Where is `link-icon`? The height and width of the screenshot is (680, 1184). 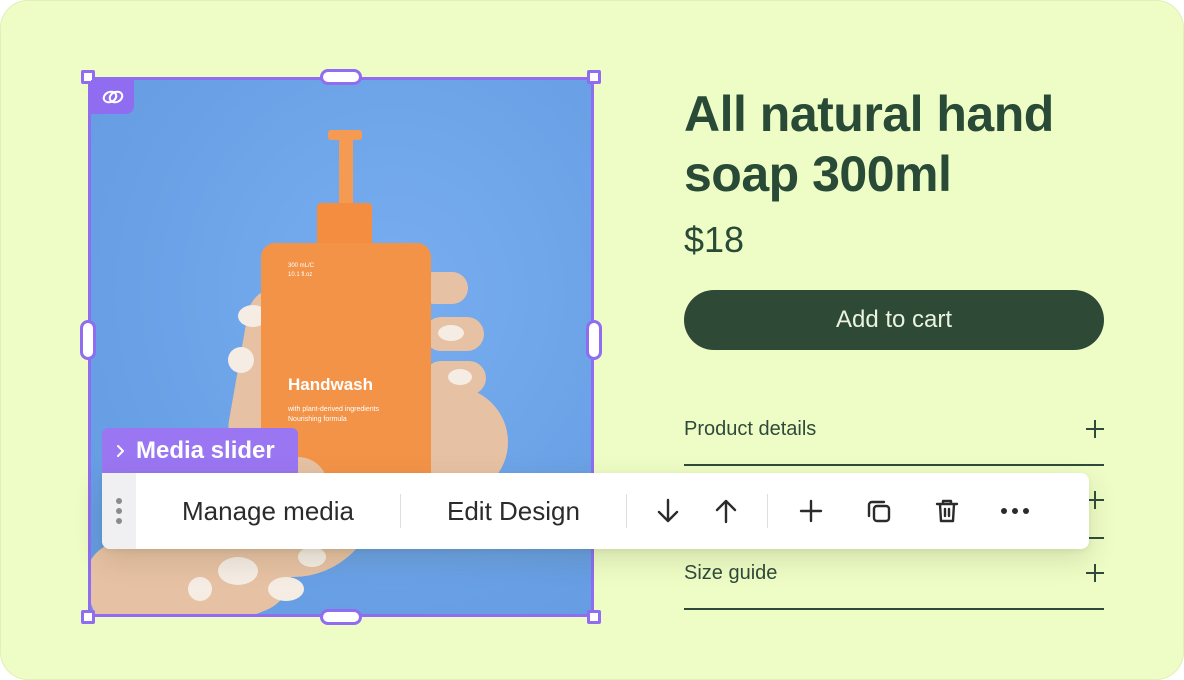 link-icon is located at coordinates (112, 97).